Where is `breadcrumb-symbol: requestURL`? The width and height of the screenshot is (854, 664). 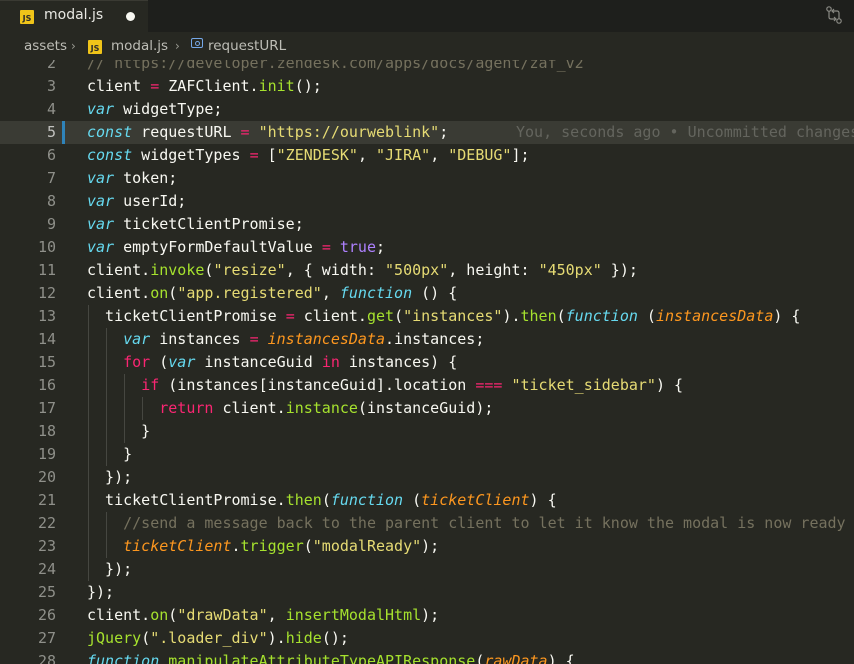
breadcrumb-symbol: requestURL is located at coordinates (247, 46).